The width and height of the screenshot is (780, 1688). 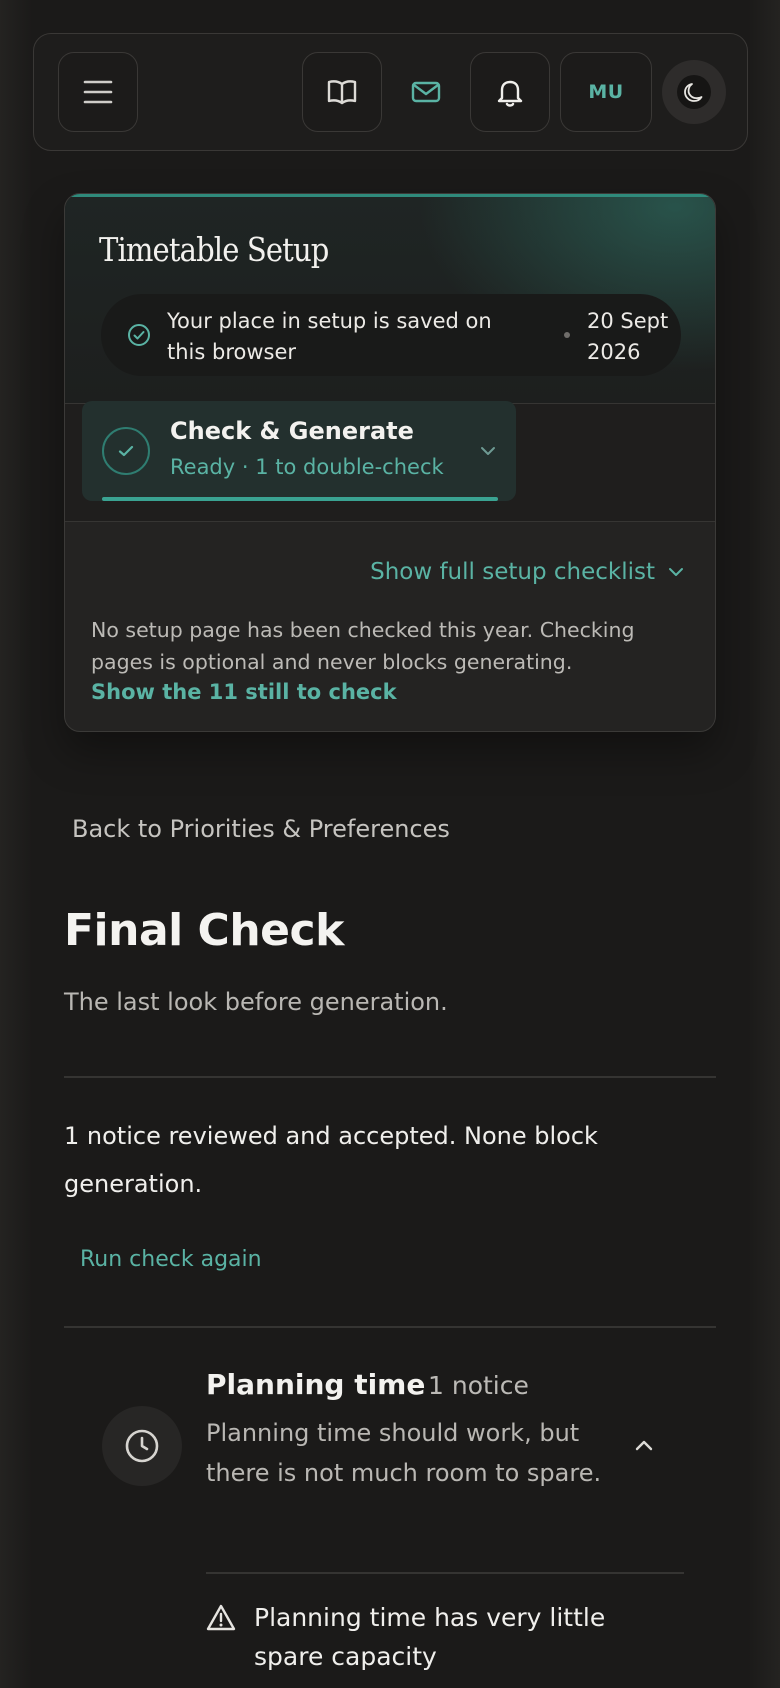 I want to click on step-progress-bar, so click(x=300, y=499).